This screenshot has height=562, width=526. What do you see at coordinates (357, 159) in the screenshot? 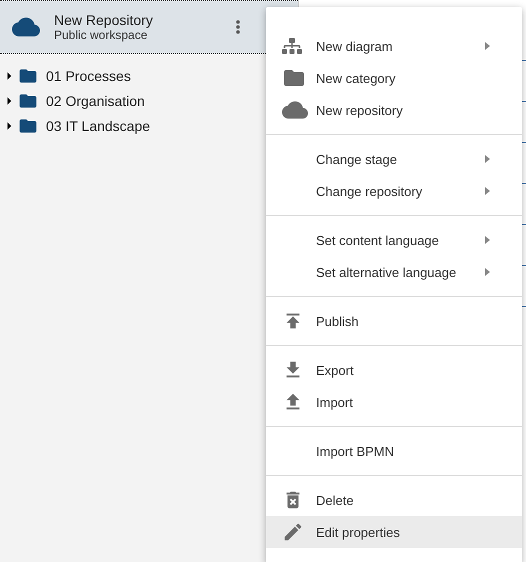
I see `menu-item-label: Change stage` at bounding box center [357, 159].